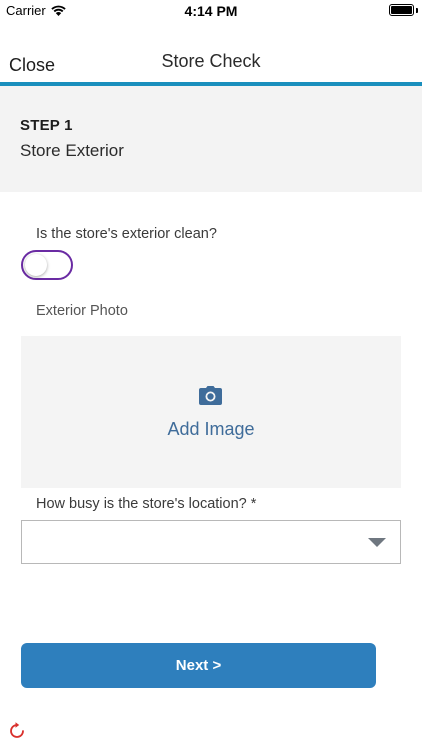 The image size is (422, 750). Describe the element at coordinates (210, 395) in the screenshot. I see `camera-icon` at that location.